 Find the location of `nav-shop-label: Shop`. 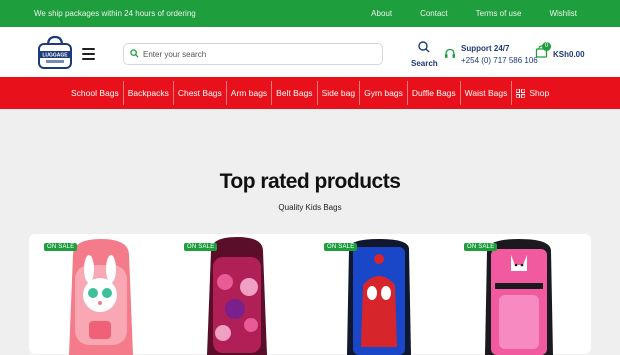

nav-shop-label: Shop is located at coordinates (539, 93).